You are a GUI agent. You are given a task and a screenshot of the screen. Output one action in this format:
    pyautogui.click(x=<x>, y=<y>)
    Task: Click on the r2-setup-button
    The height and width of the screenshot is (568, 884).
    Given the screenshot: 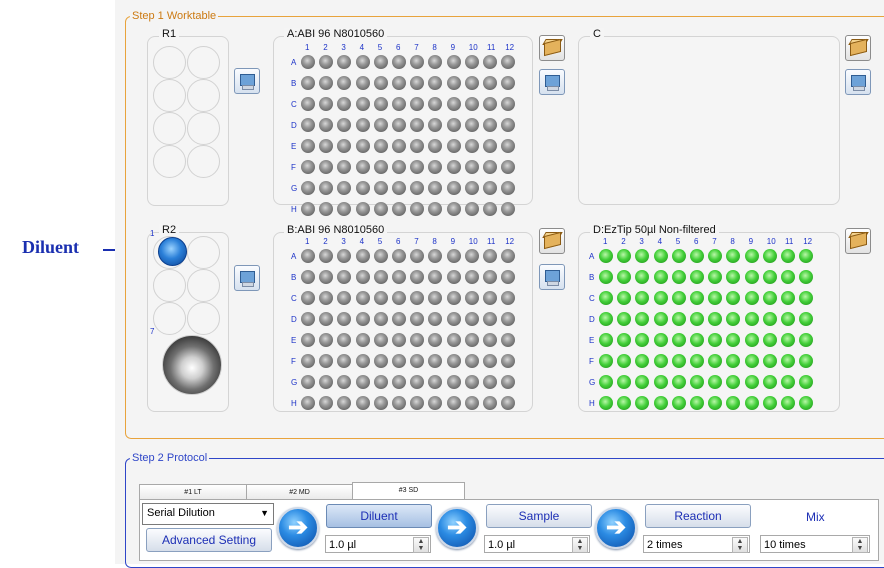 What is the action you would take?
    pyautogui.click(x=247, y=278)
    